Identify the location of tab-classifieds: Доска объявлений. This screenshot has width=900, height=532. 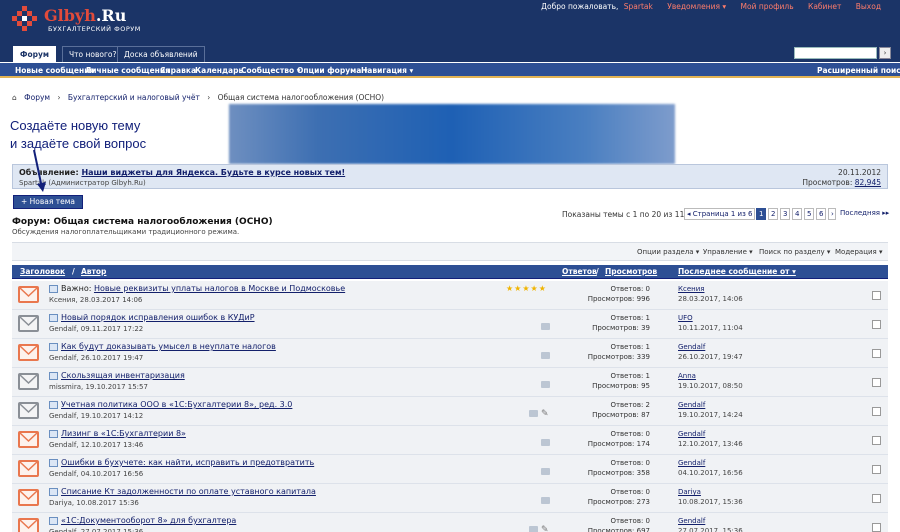
(161, 54).